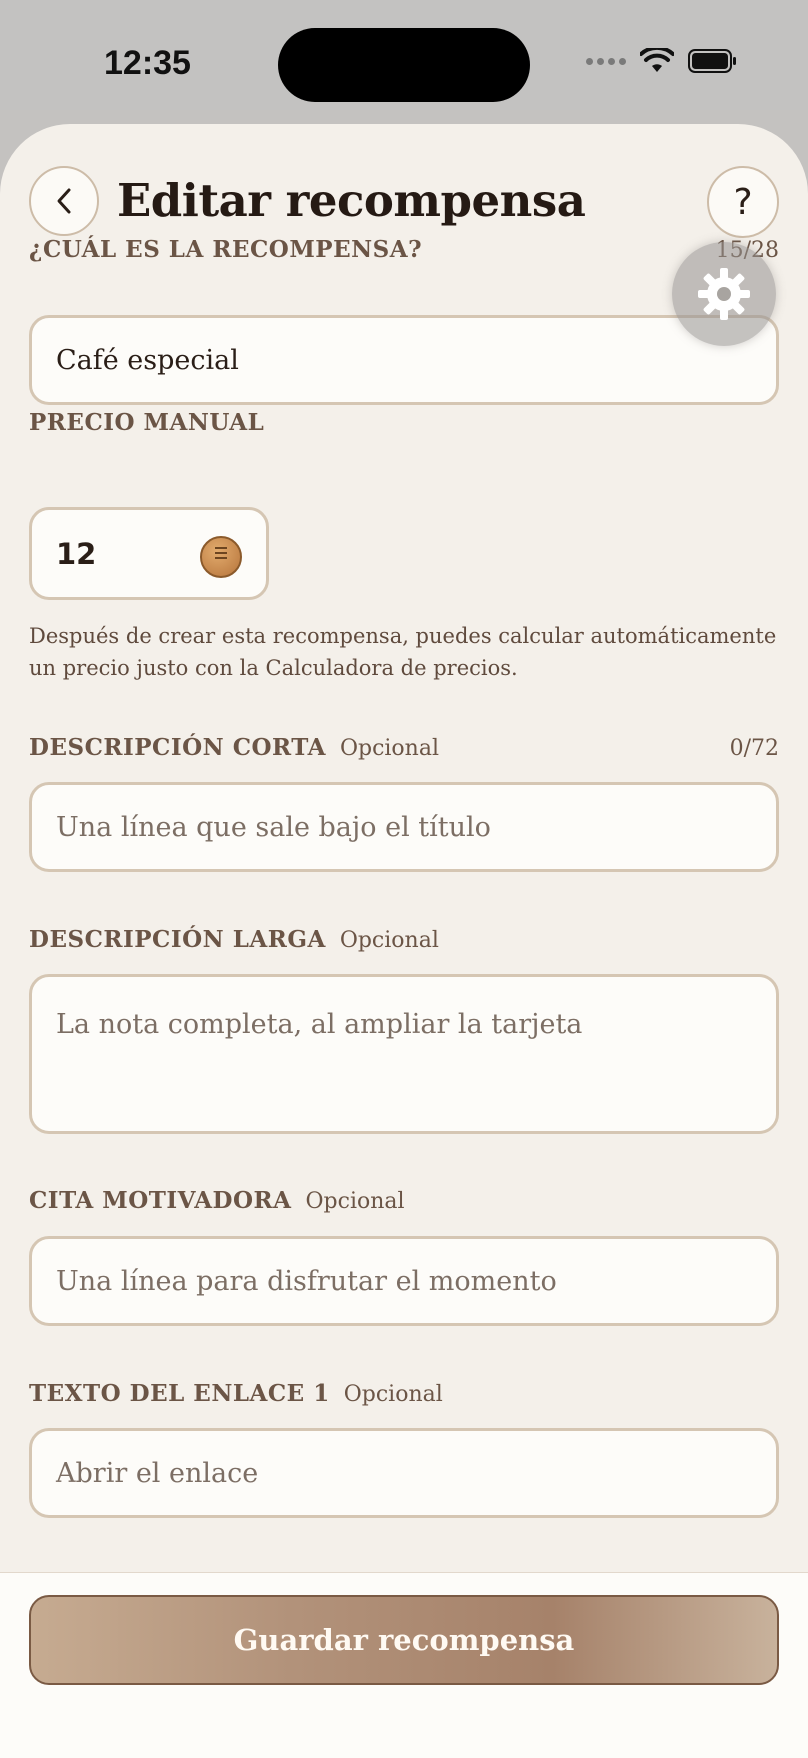 Image resolution: width=808 pixels, height=1758 pixels. Describe the element at coordinates (712, 61) in the screenshot. I see `battery-icon` at that location.